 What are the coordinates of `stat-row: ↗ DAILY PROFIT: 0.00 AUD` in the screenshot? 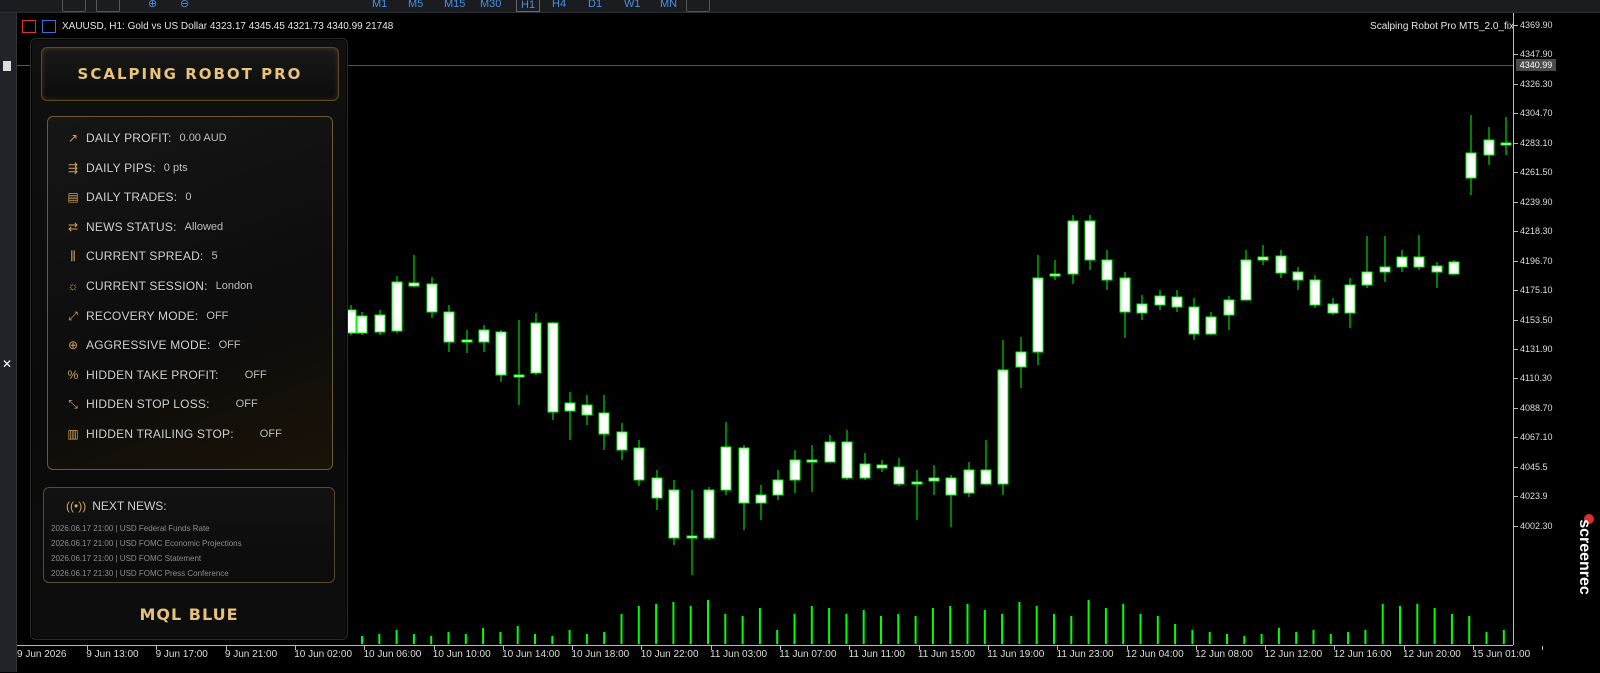 It's located at (146, 138).